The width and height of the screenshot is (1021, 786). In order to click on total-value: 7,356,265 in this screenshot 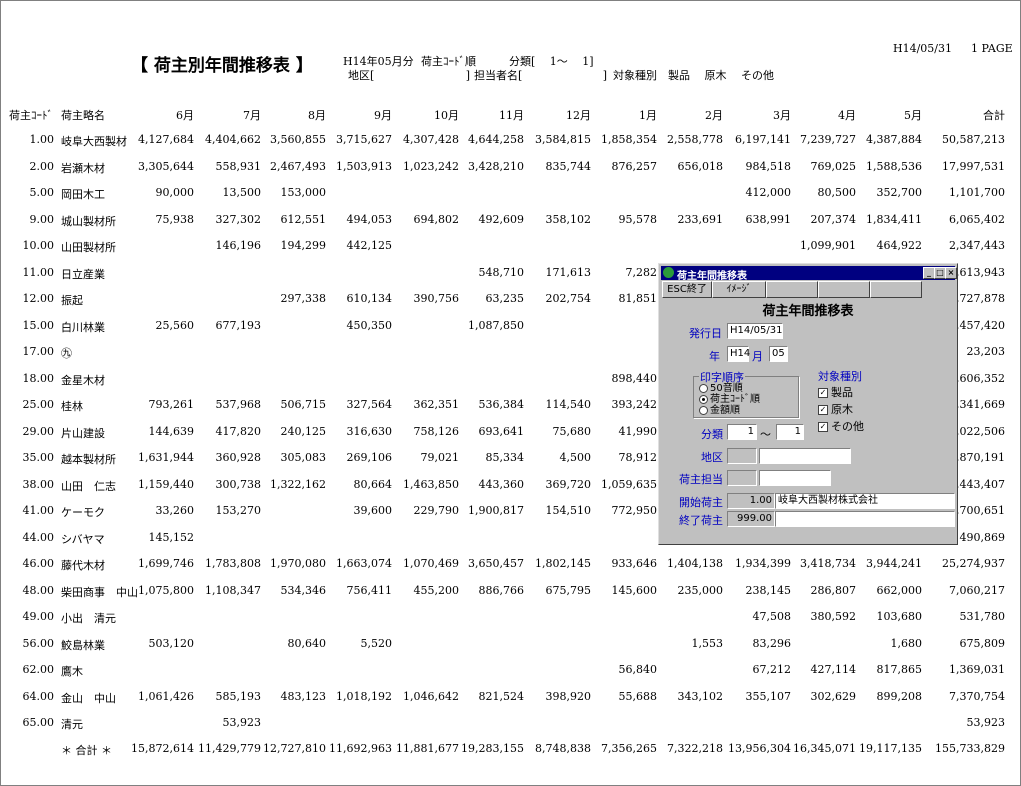, I will do `click(629, 748)`.